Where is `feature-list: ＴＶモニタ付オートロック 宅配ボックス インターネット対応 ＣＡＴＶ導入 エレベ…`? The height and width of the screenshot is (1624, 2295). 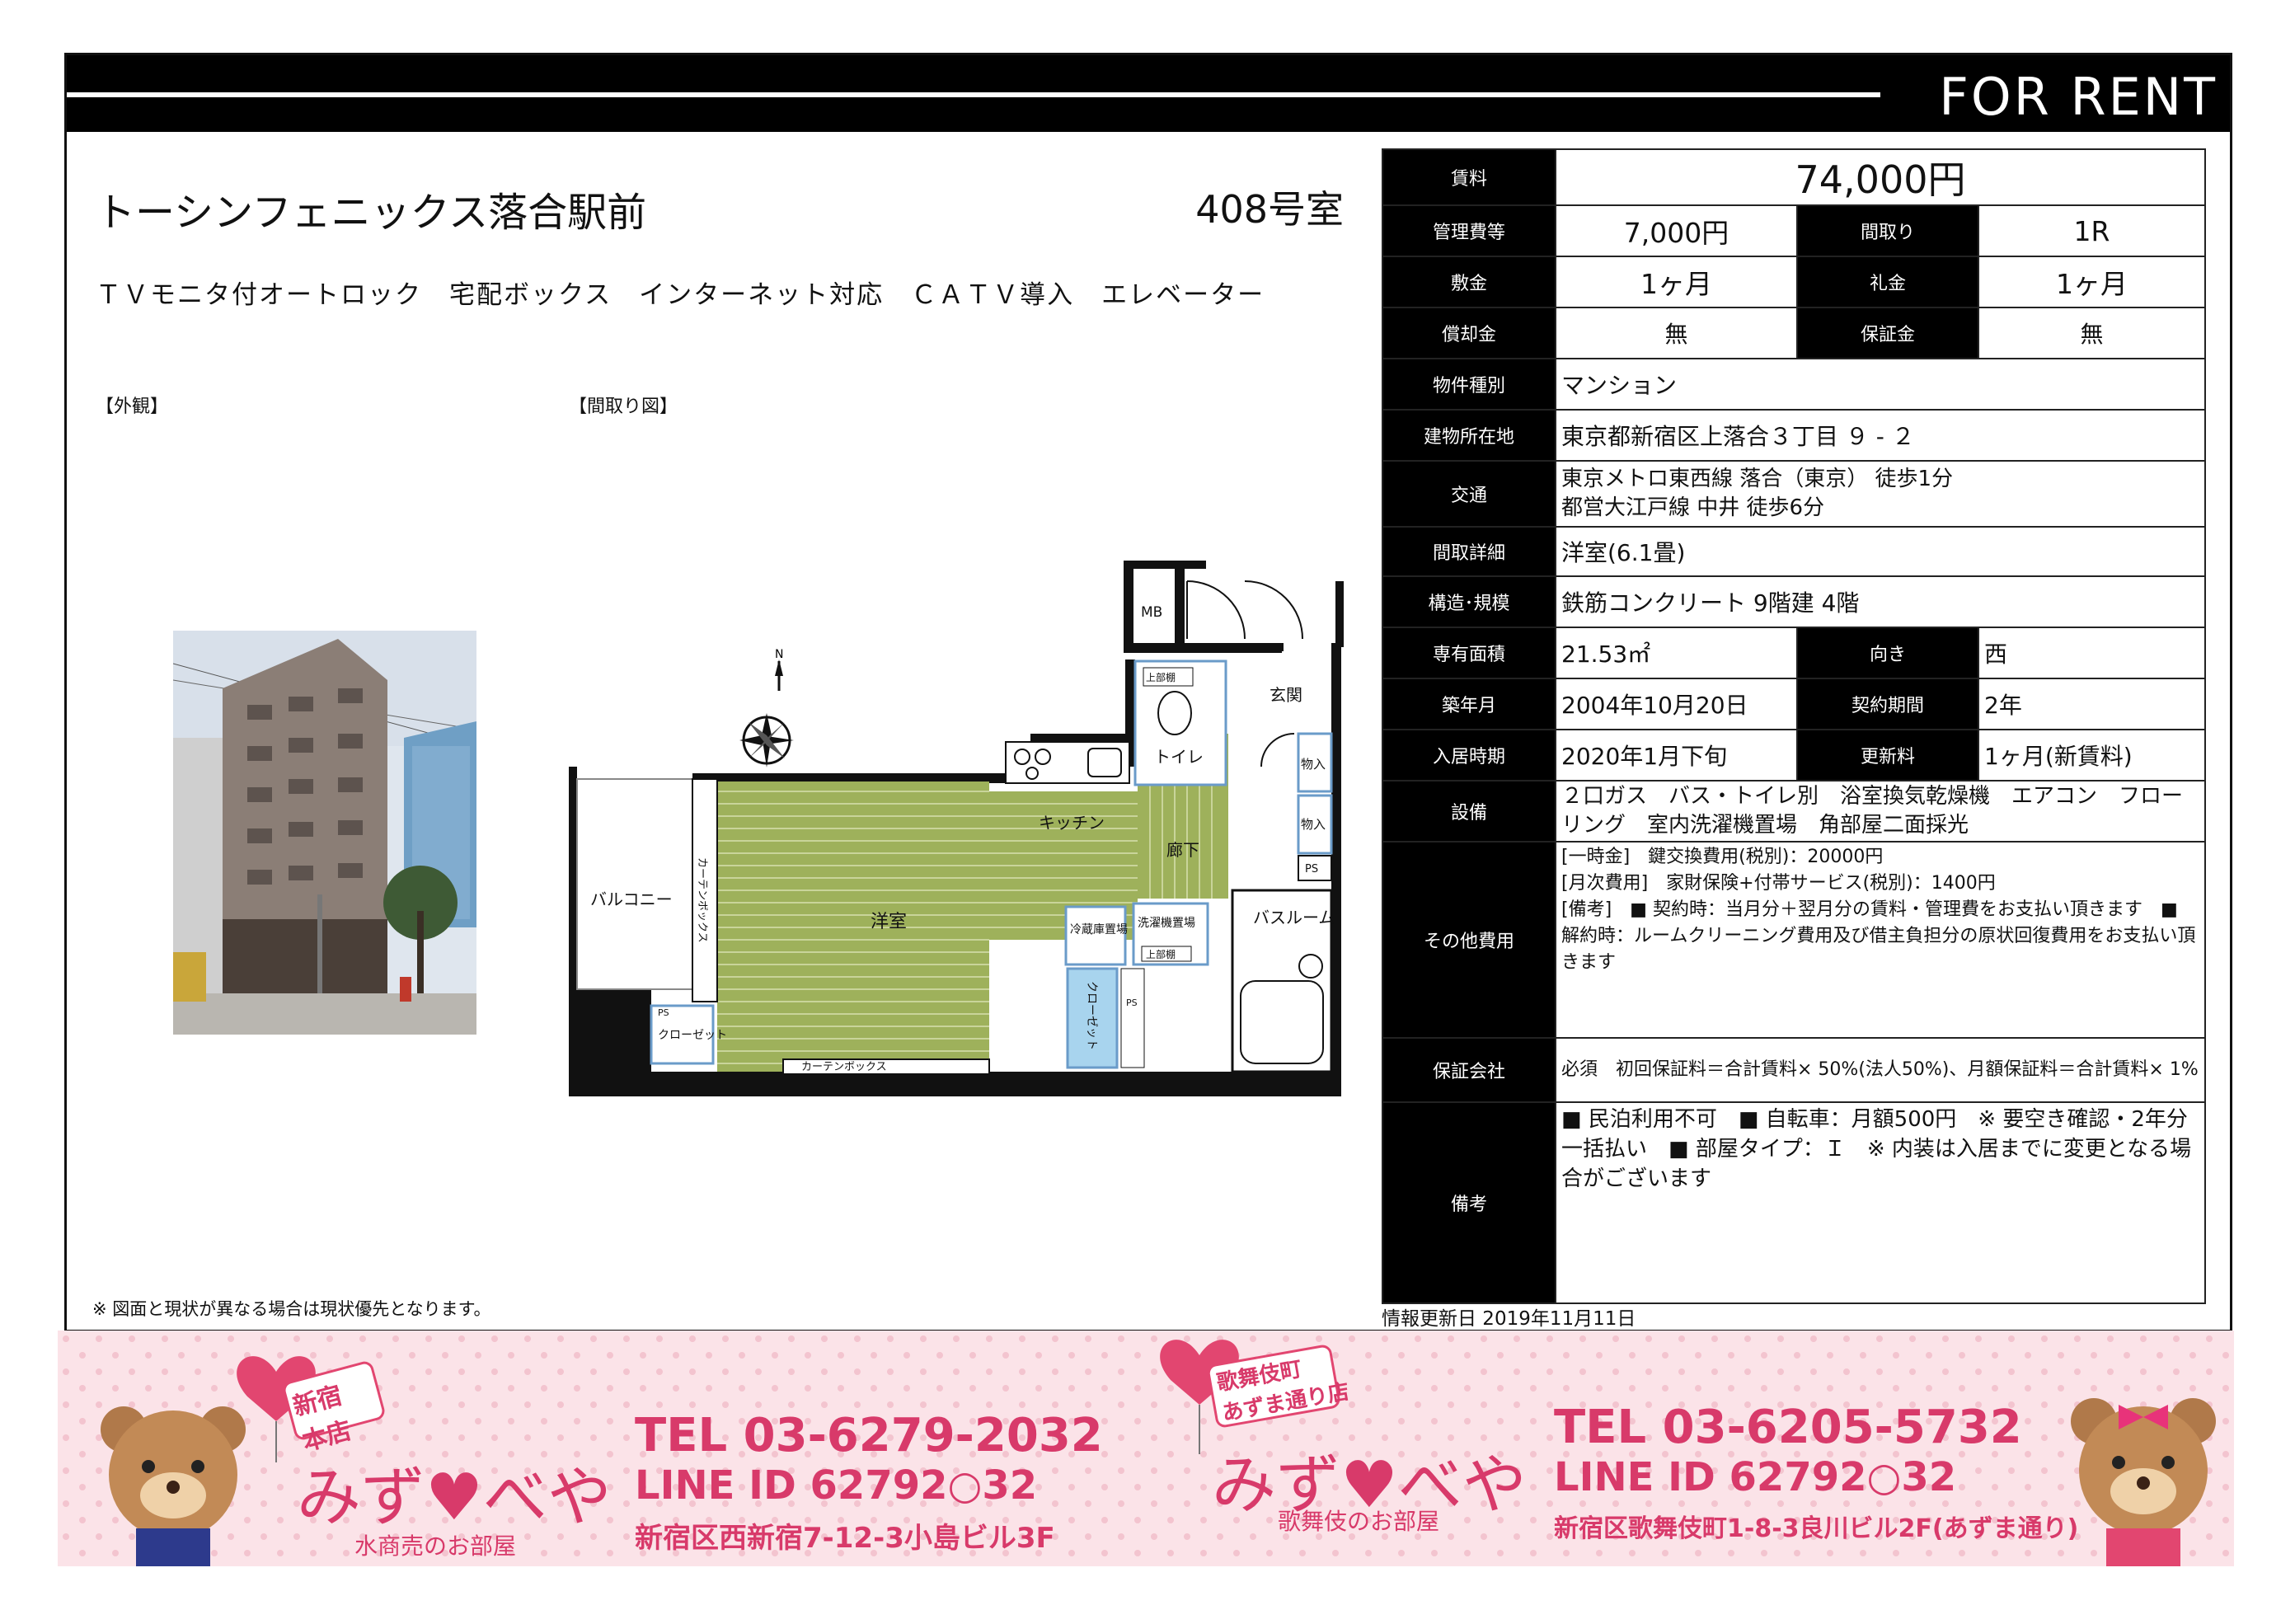 feature-list: ＴＶモニタ付オートロック 宅配ボックス インターネット対応 ＣＡＴＶ導入 エレベ… is located at coordinates (680, 295).